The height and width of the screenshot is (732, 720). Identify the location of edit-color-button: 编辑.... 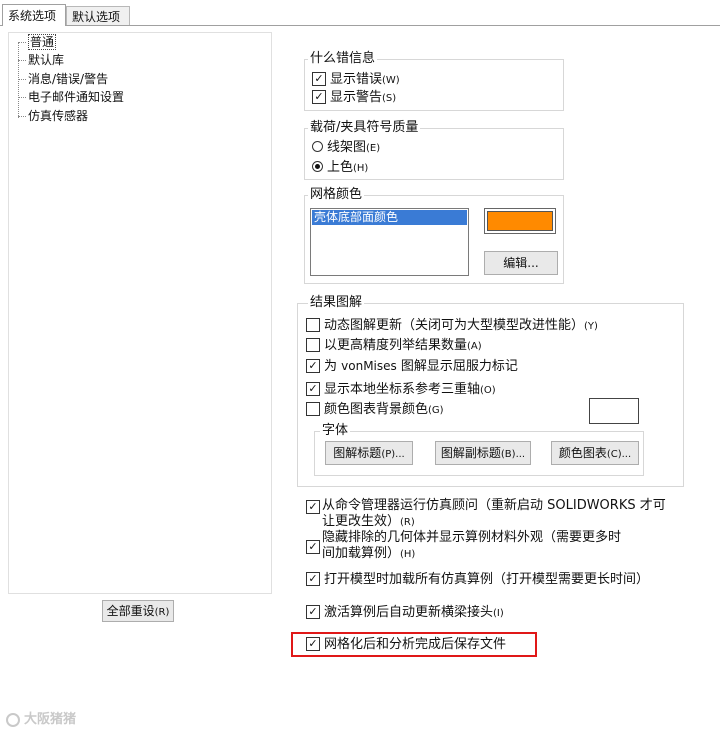
(521, 263).